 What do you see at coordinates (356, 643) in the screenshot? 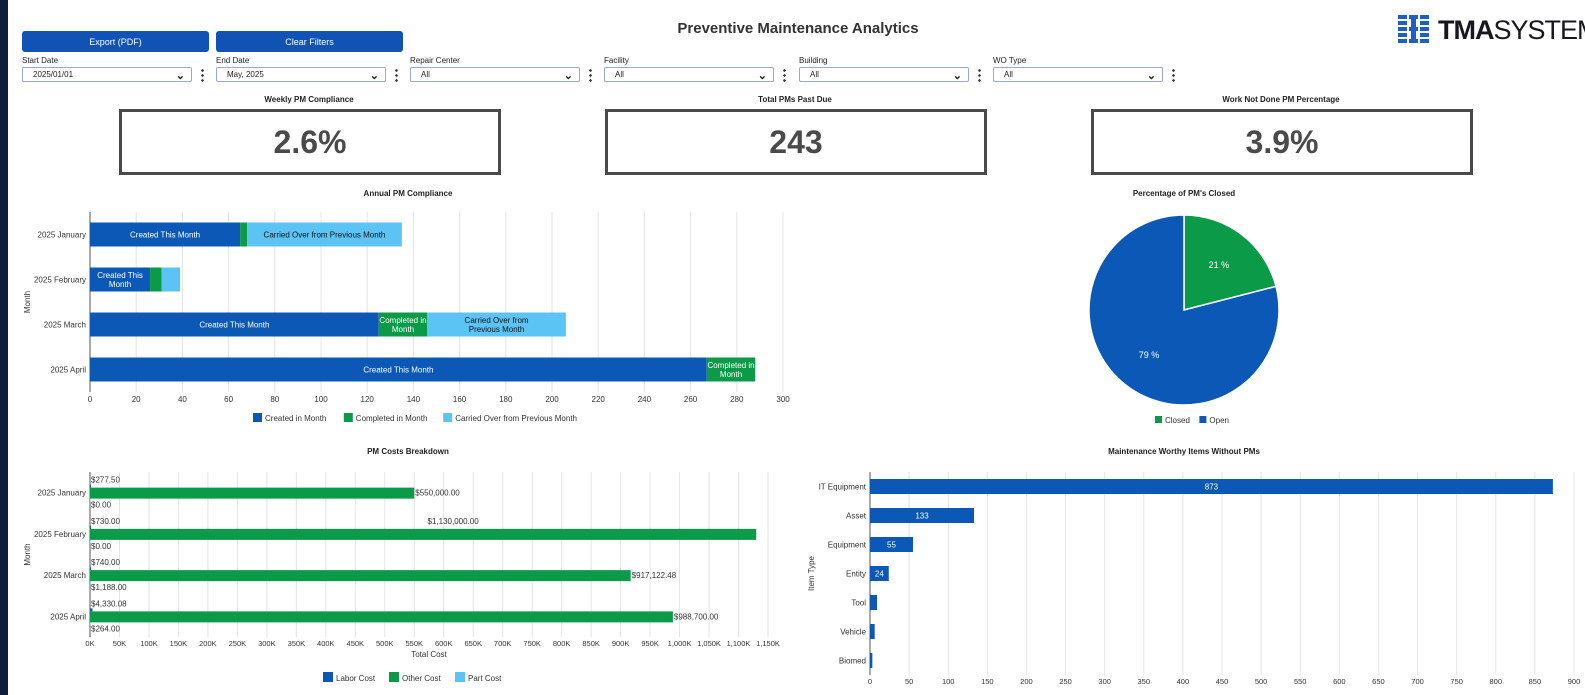
I see `x-tick-label: 450K` at bounding box center [356, 643].